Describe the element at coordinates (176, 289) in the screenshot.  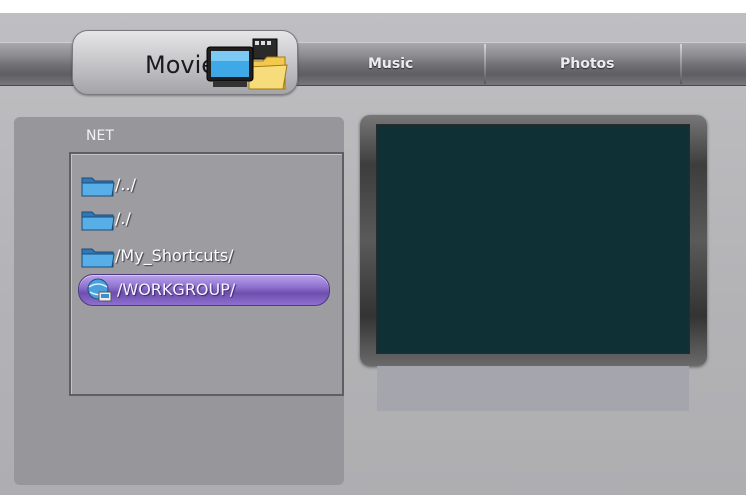
I see `list-item-label: /WORKGROUP/` at that location.